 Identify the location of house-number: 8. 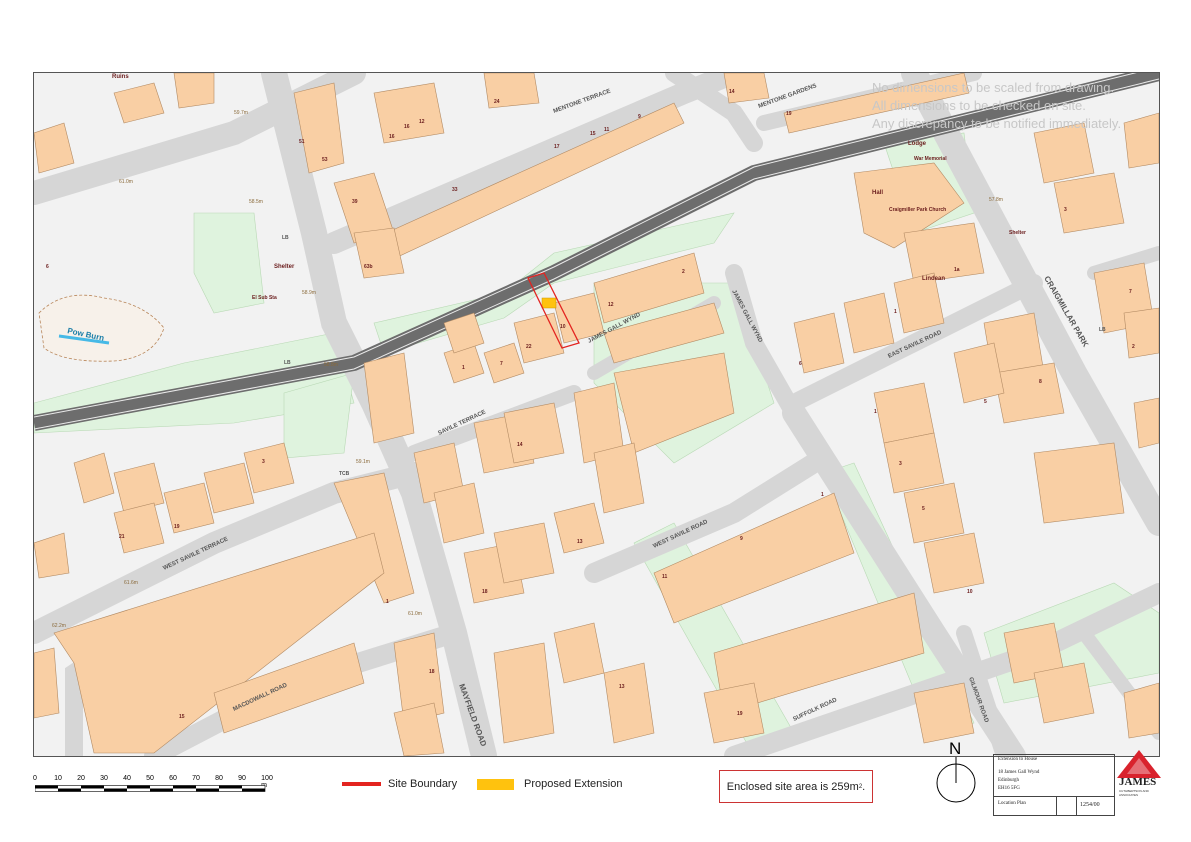
(1040, 382).